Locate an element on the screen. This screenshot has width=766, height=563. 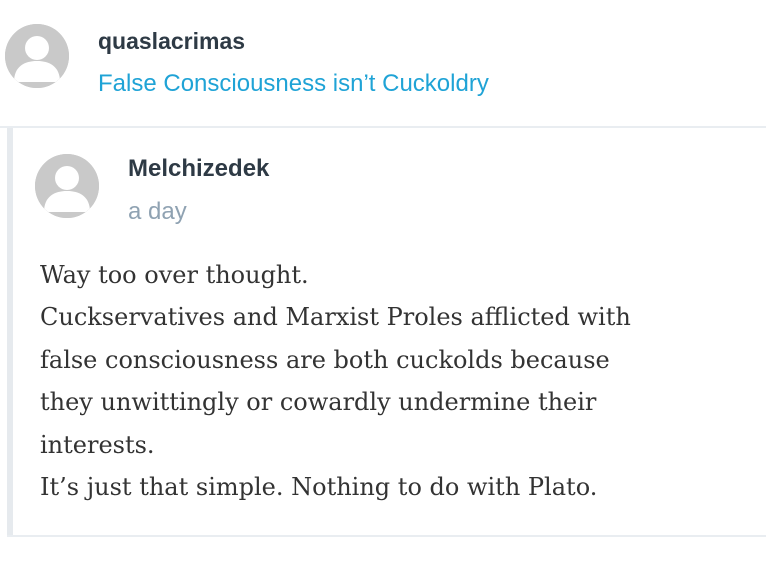
parent-comment-author: quaslacrimas is located at coordinates (171, 41).